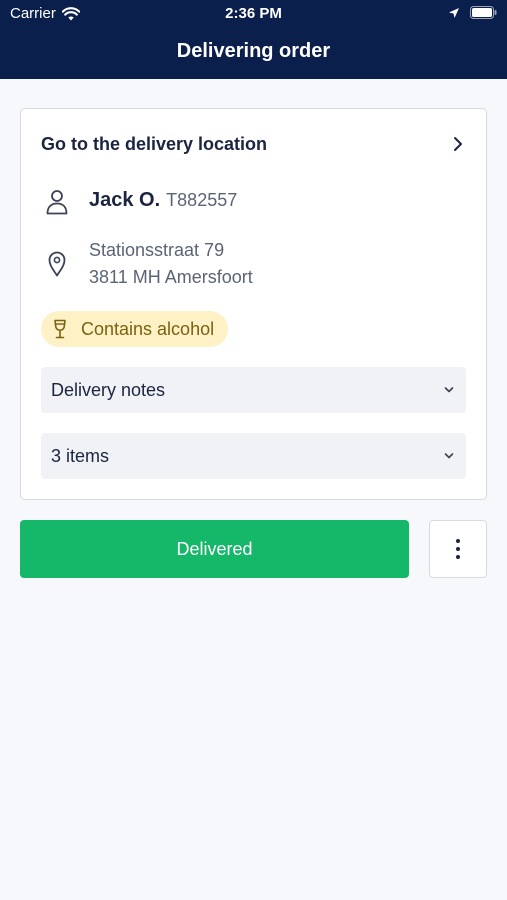 The height and width of the screenshot is (900, 507). I want to click on person-icon, so click(57, 202).